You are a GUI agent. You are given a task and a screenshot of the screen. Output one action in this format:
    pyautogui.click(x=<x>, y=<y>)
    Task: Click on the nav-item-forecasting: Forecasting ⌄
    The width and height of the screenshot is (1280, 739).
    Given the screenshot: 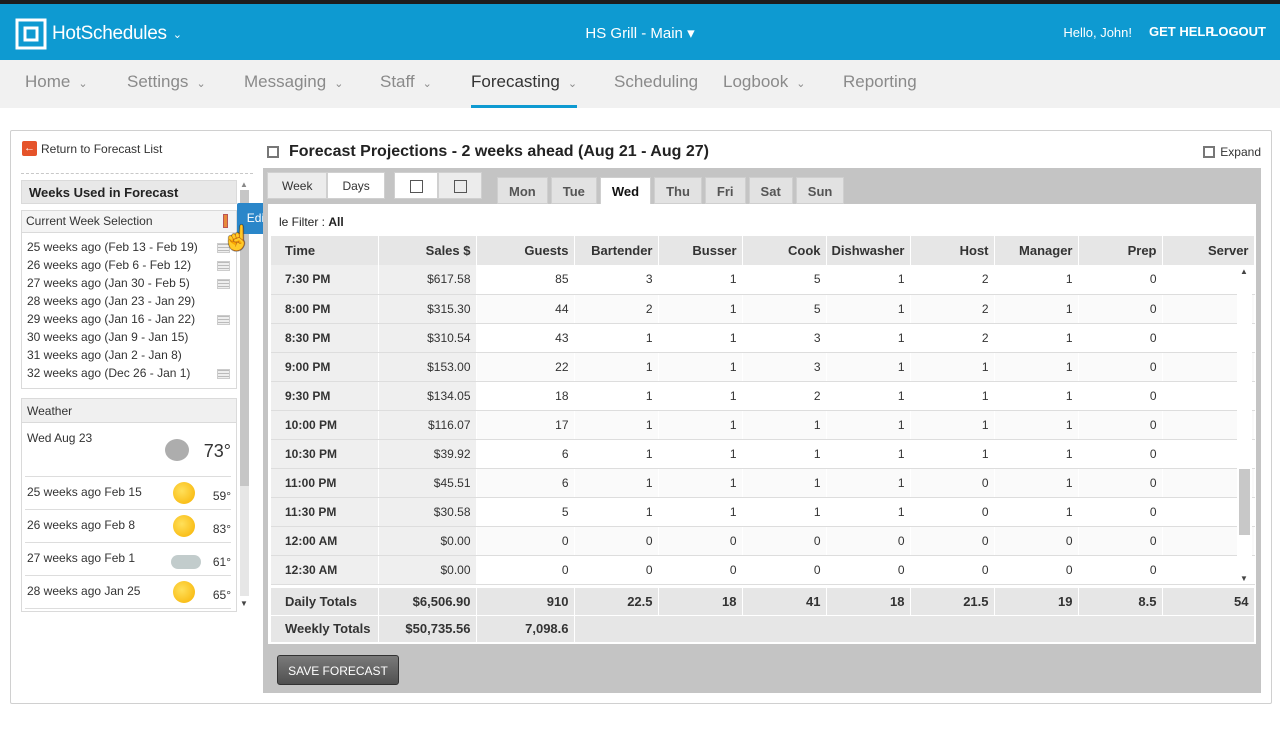 What is the action you would take?
    pyautogui.click(x=524, y=84)
    